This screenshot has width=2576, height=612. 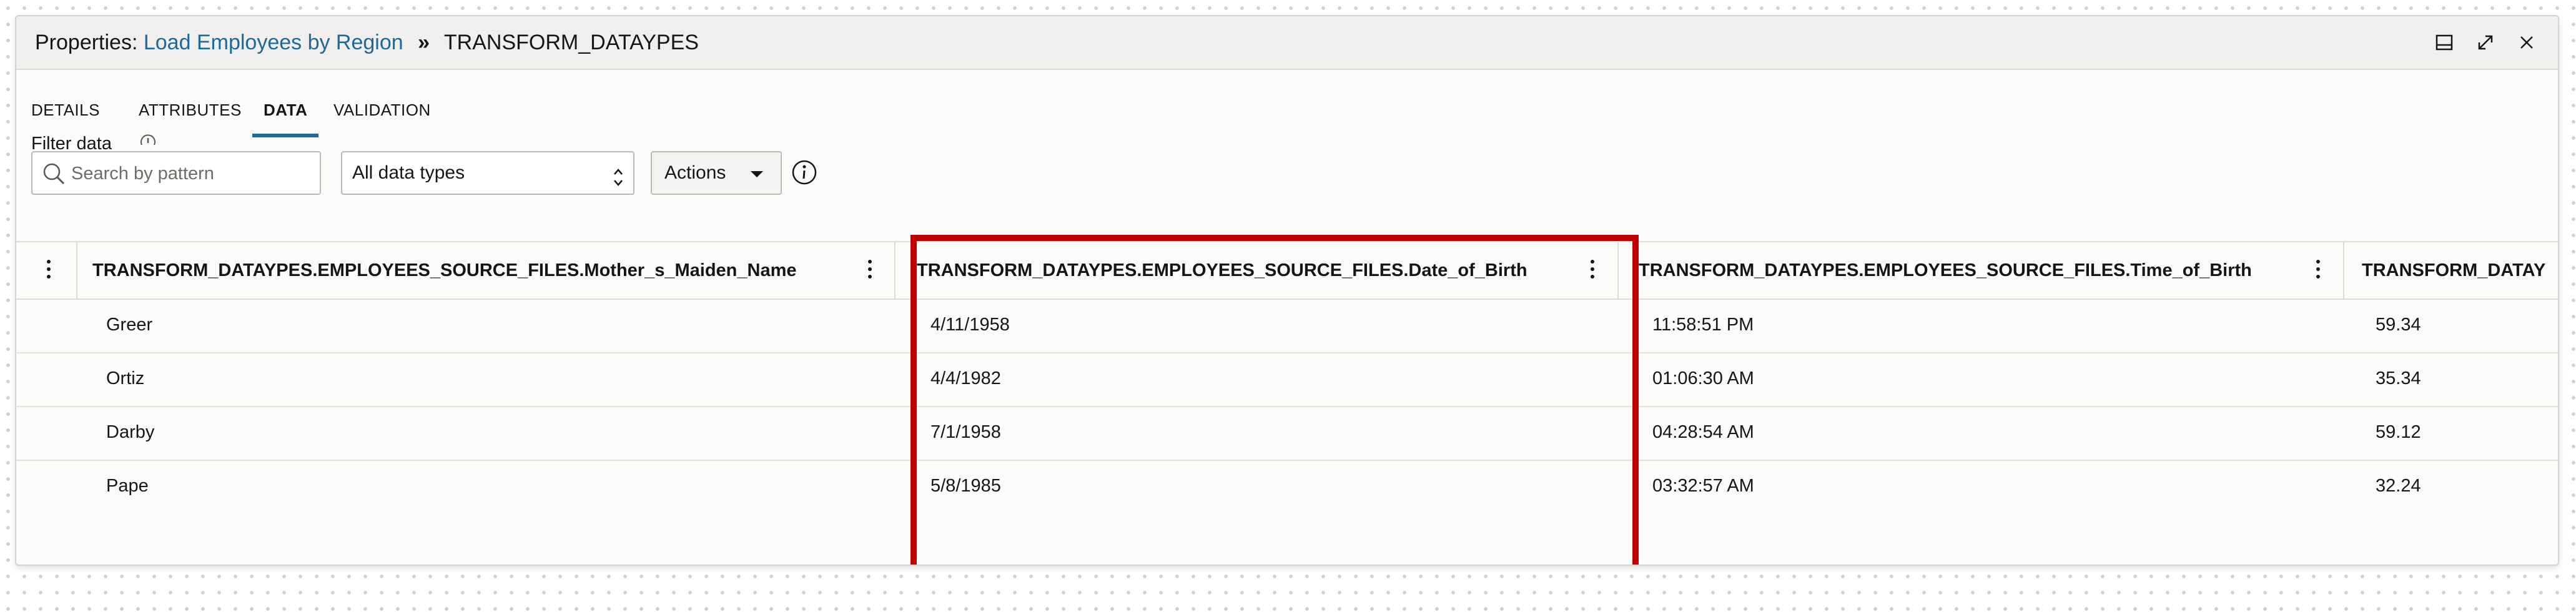 What do you see at coordinates (970, 325) in the screenshot?
I see `cell-date-of-birth: 4/11/1958` at bounding box center [970, 325].